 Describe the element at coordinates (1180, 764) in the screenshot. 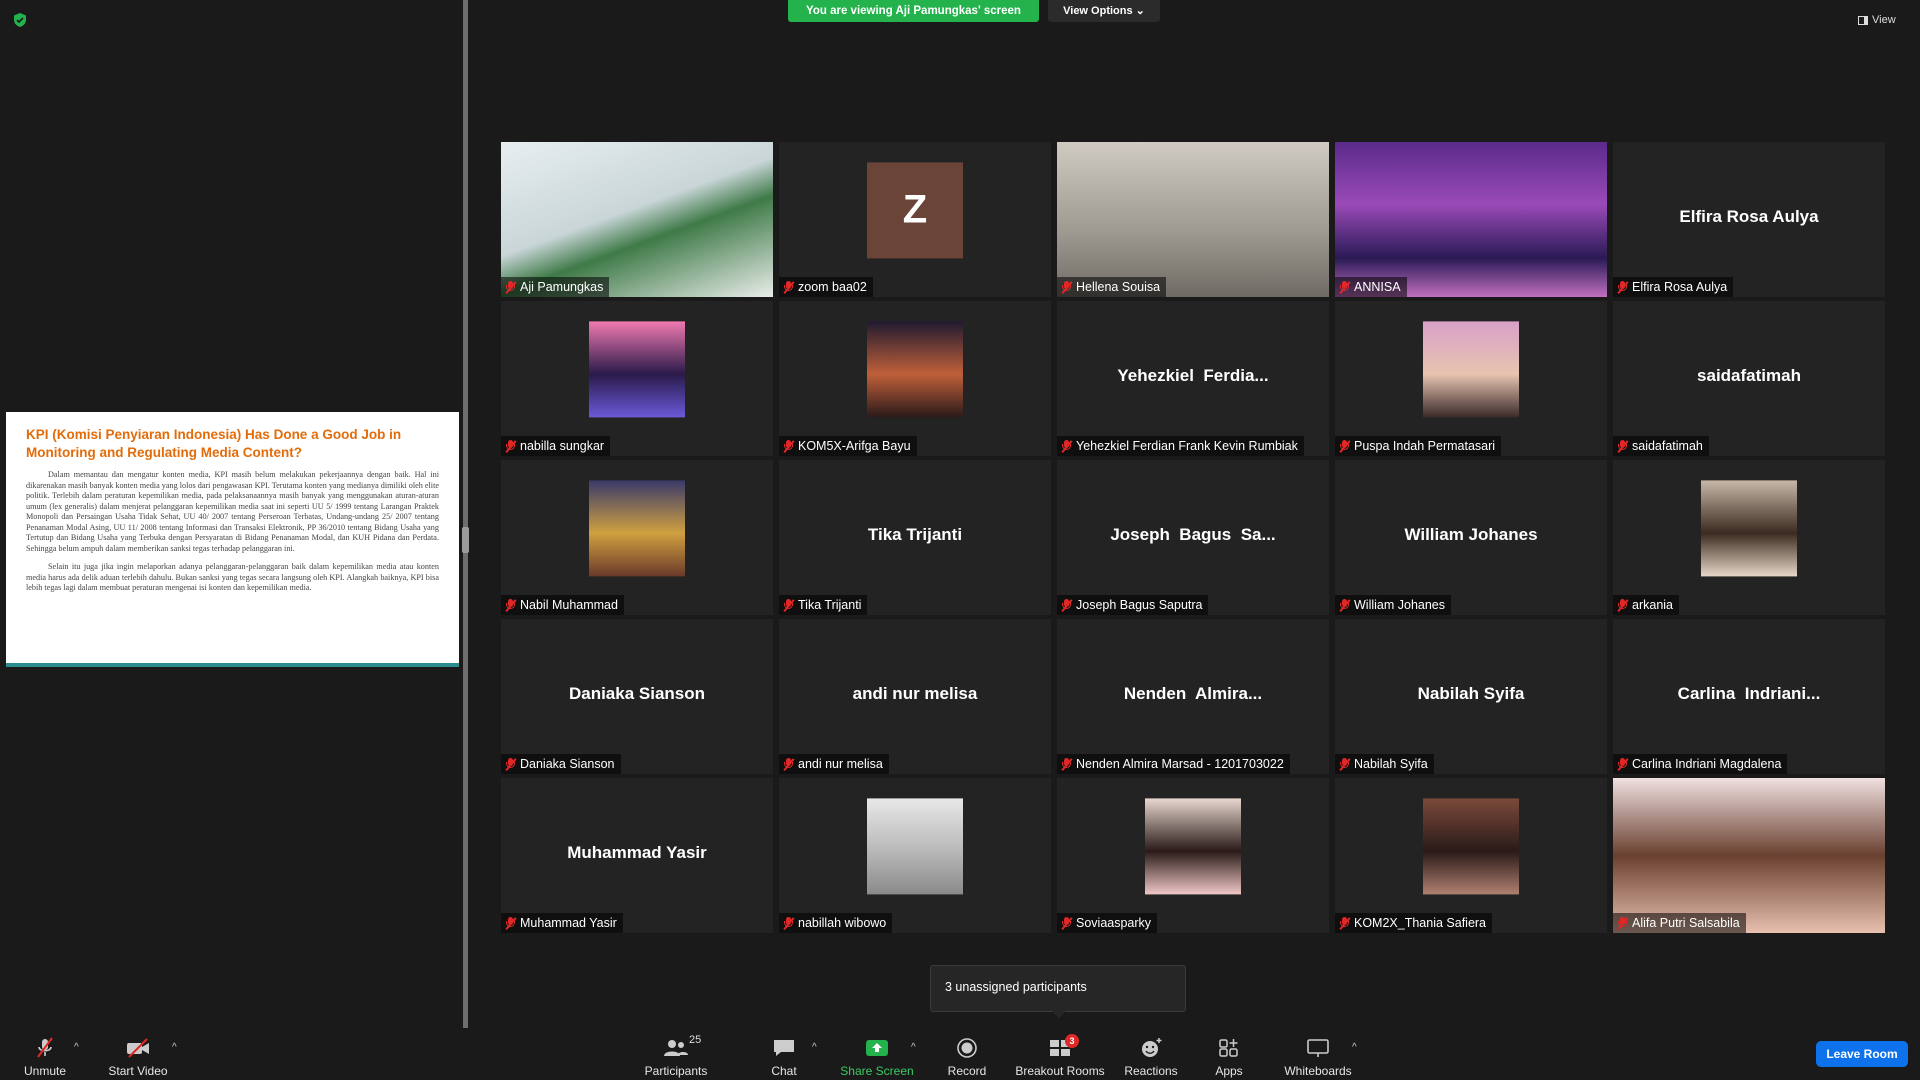

I see `participant-name: Nenden Almira Marsad - 1201703022` at that location.